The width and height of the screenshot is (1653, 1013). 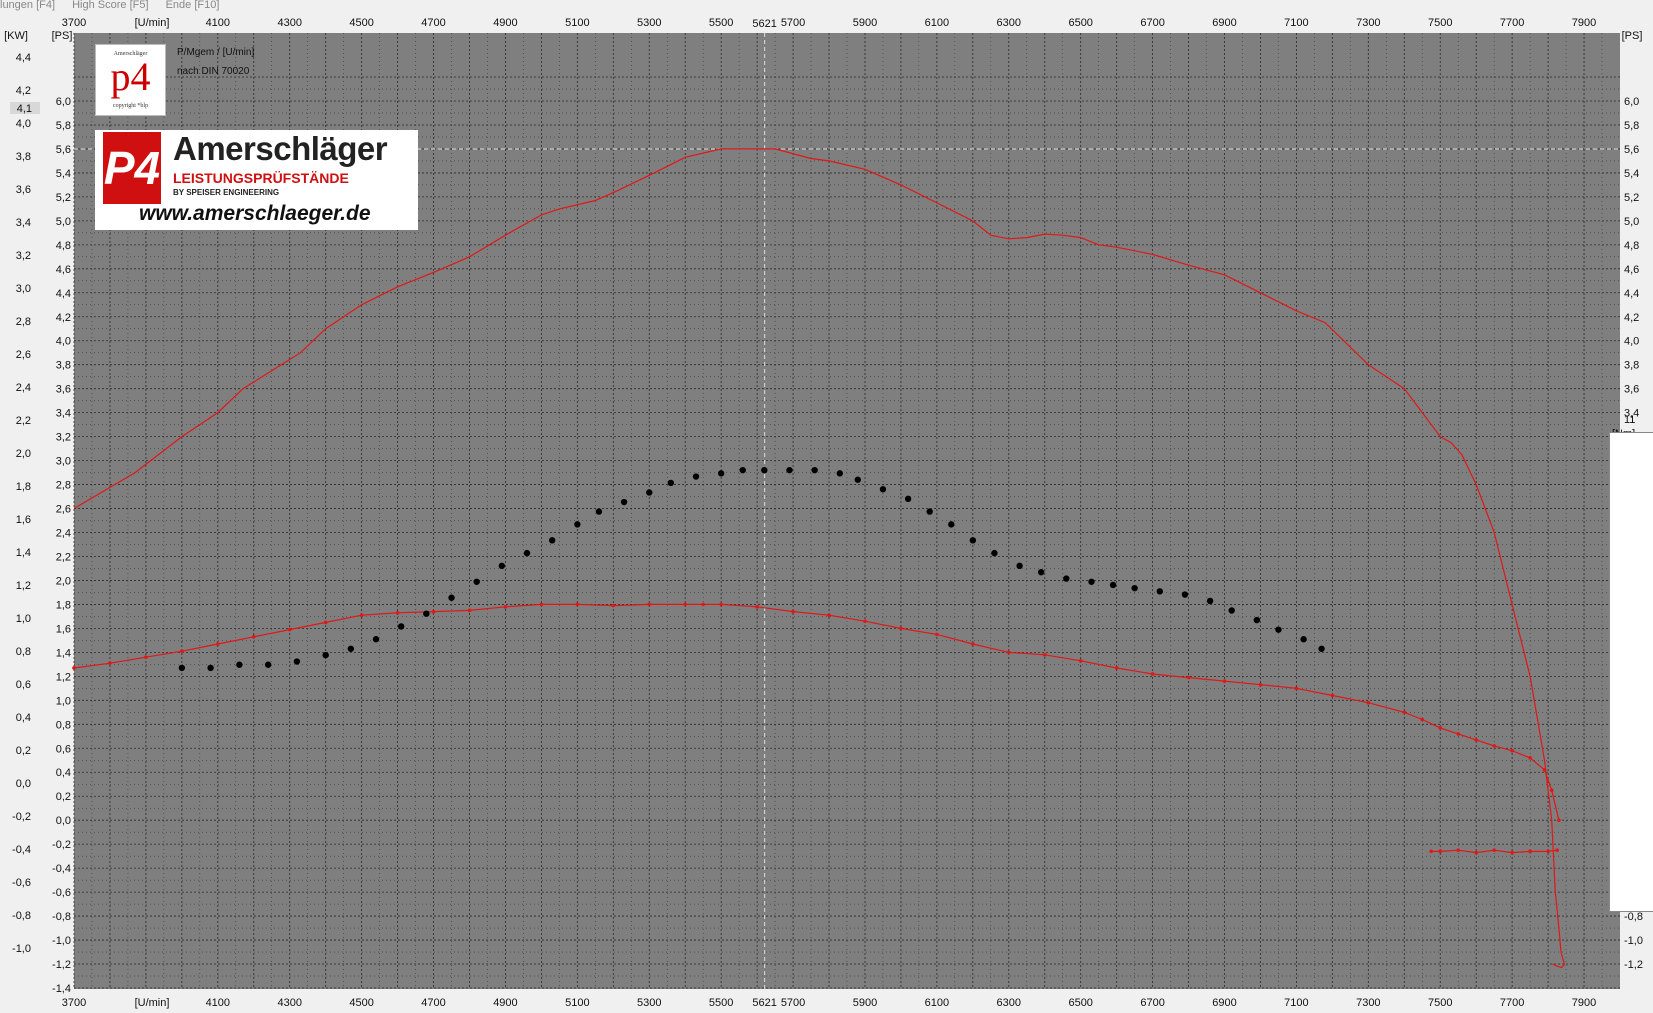 I want to click on banner-brand: Amerschläger, so click(x=280, y=148).